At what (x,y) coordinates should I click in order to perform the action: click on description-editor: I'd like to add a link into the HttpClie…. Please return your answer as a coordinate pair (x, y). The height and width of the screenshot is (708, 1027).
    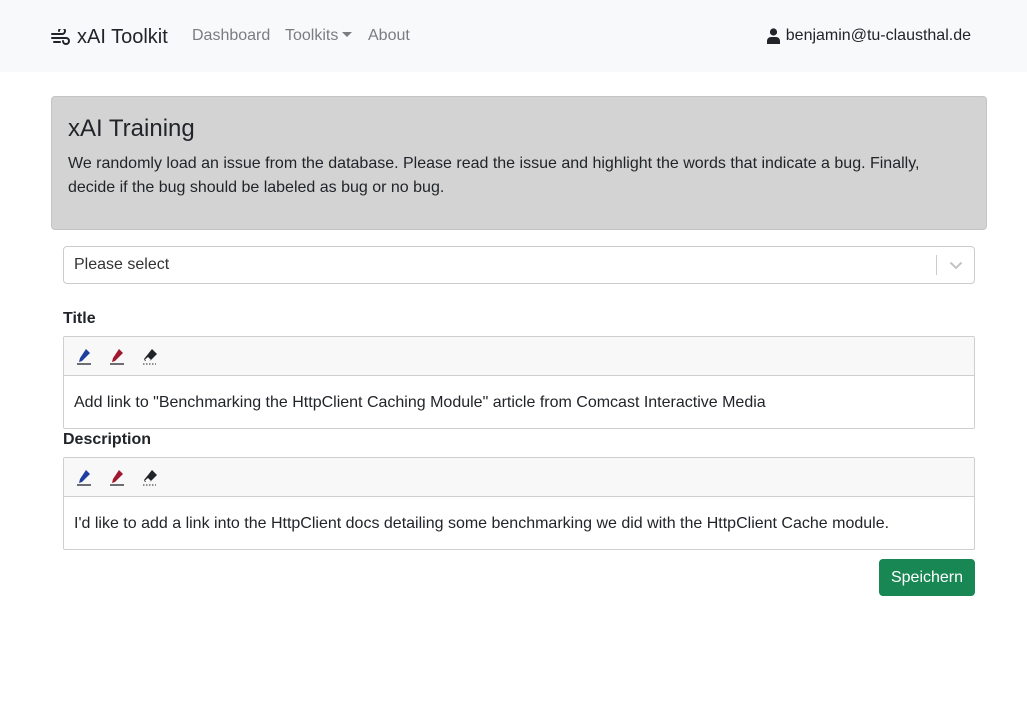
    Looking at the image, I should click on (519, 503).